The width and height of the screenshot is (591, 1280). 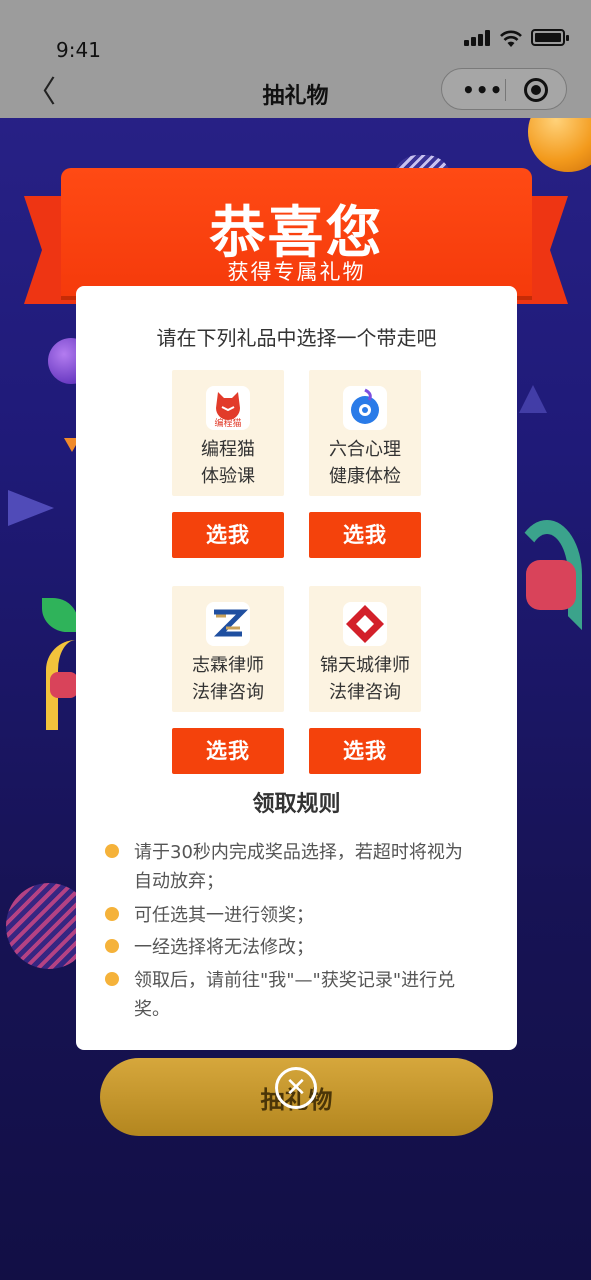 I want to click on rule-item: 可任选其一进行领奖；, so click(x=314, y=915).